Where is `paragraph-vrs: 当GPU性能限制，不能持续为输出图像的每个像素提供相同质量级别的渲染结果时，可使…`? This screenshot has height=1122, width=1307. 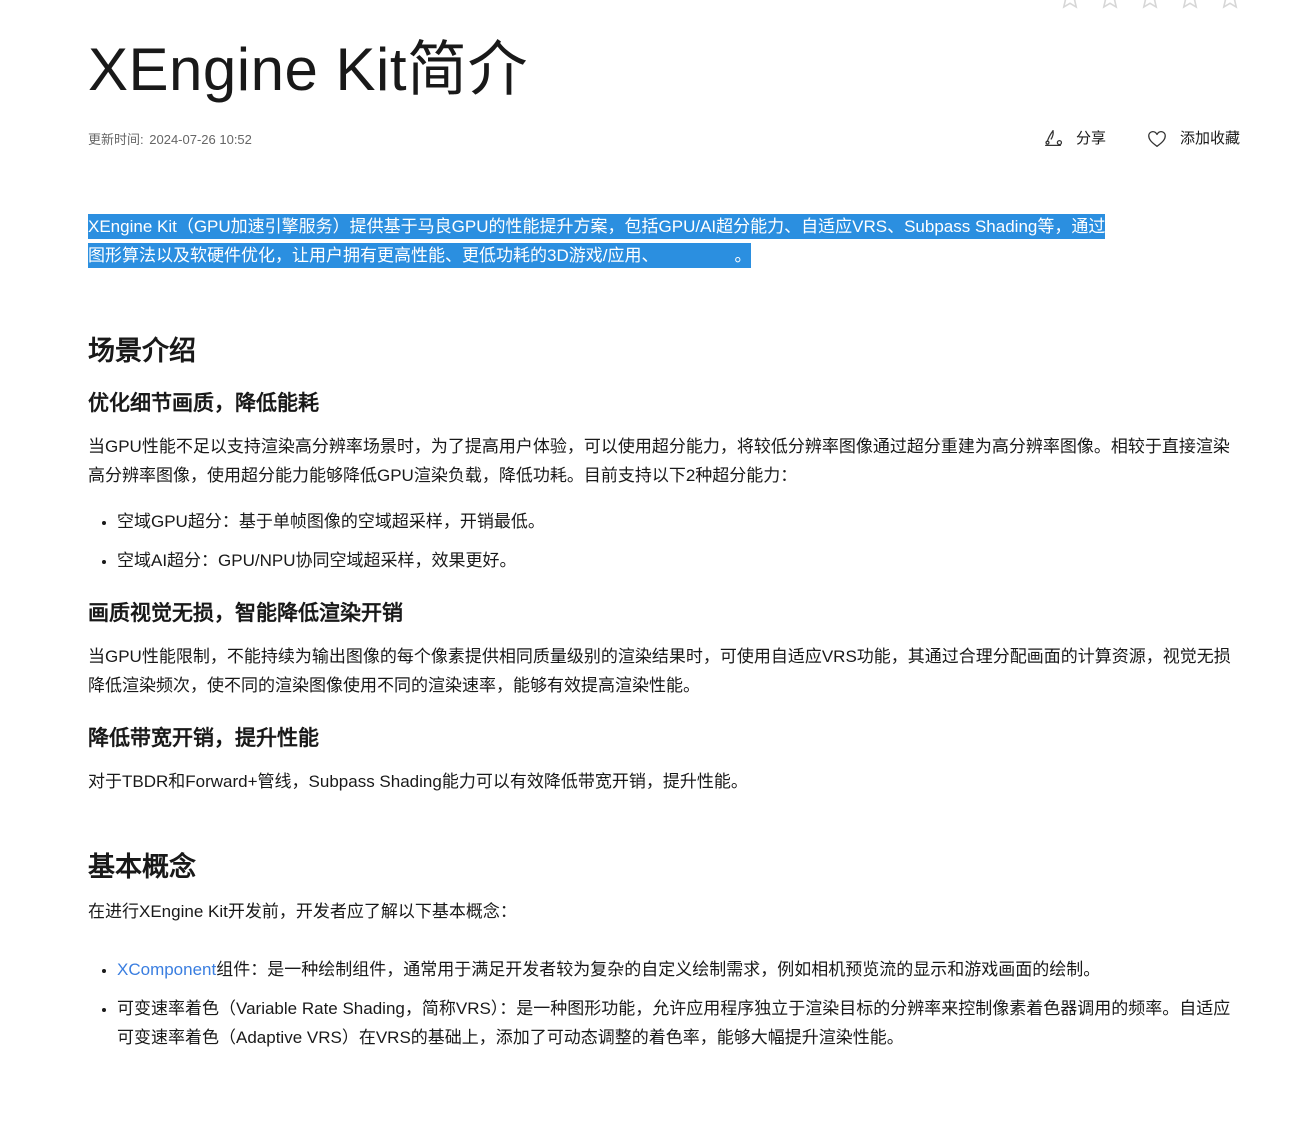
paragraph-vrs: 当GPU性能限制，不能持续为输出图像的每个像素提供相同质量级别的渲染结果时，可使… is located at coordinates (659, 671).